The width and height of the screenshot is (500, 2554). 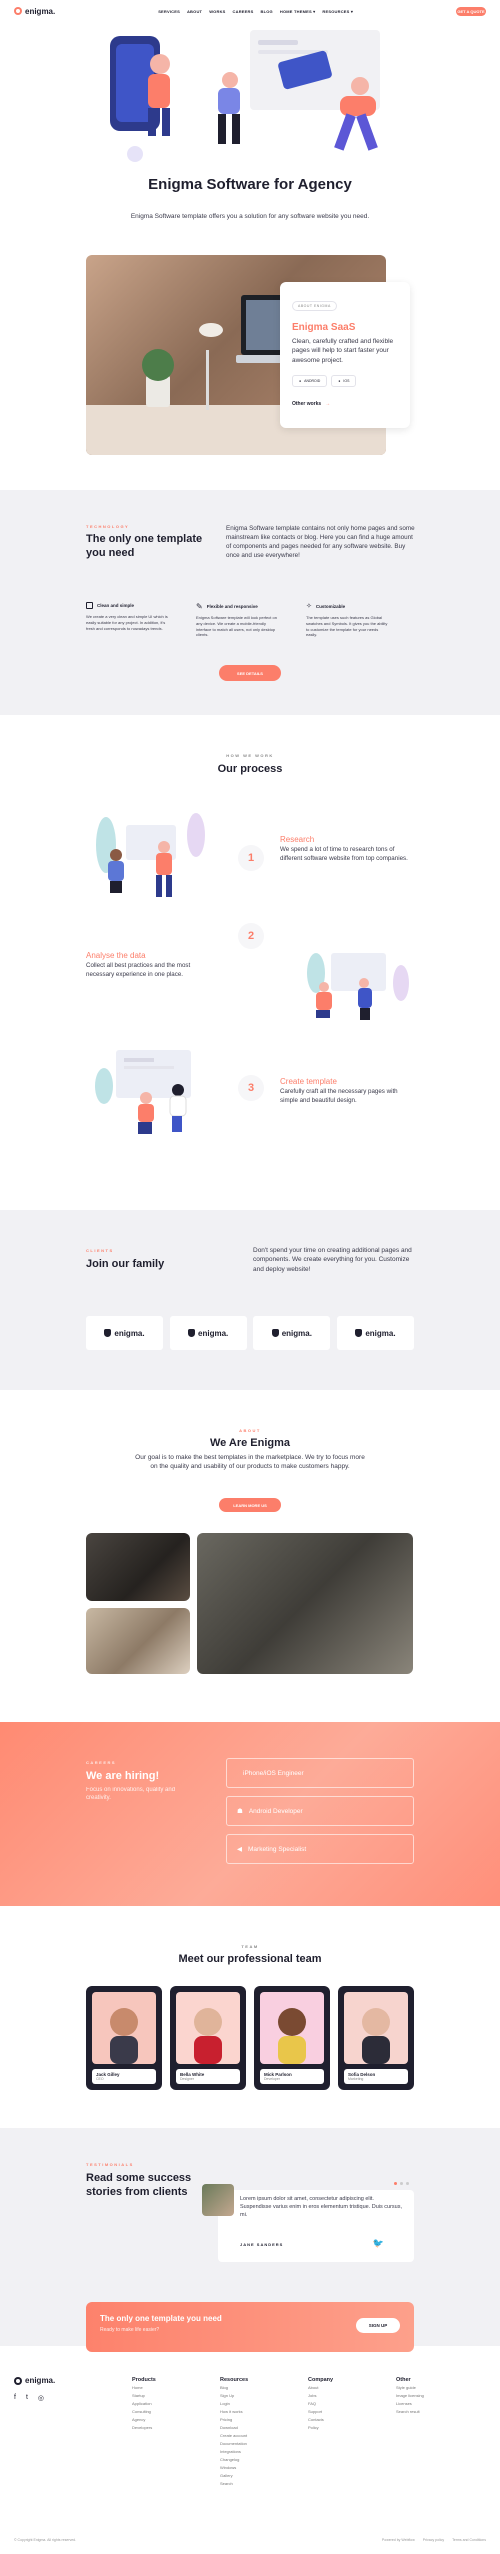 I want to click on team-member-card: Bella White Designer, so click(x=208, y=2038).